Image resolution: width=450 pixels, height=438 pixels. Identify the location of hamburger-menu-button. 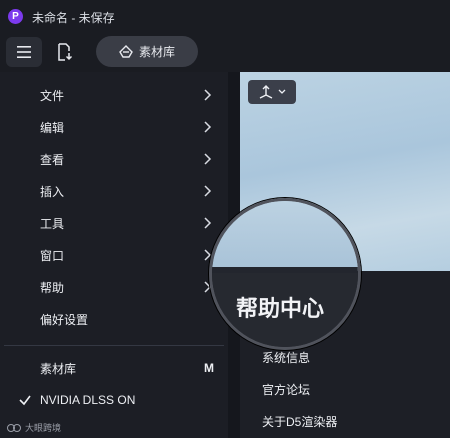
(24, 52).